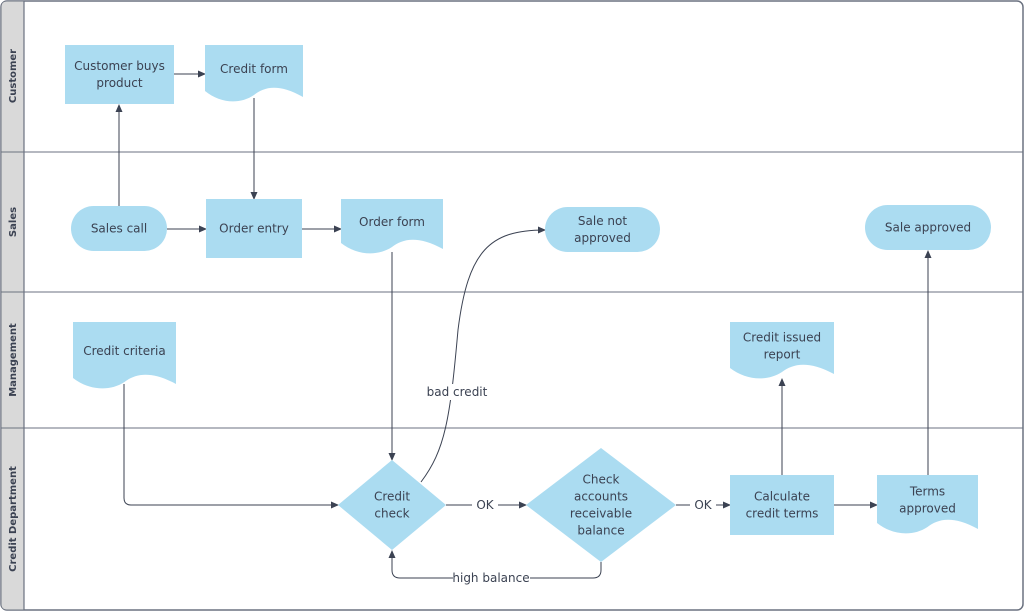  Describe the element at coordinates (782, 514) in the screenshot. I see `node-label: credit terms` at that location.